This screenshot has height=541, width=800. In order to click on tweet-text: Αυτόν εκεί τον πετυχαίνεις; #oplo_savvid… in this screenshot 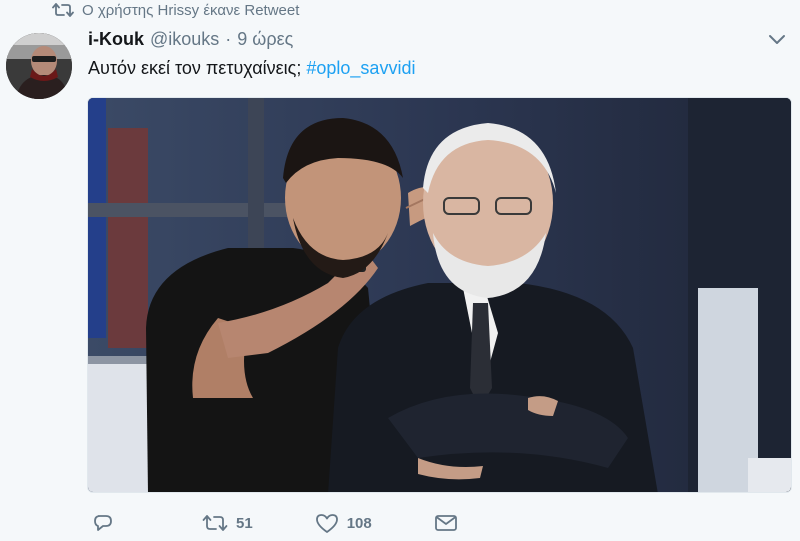, I will do `click(251, 68)`.